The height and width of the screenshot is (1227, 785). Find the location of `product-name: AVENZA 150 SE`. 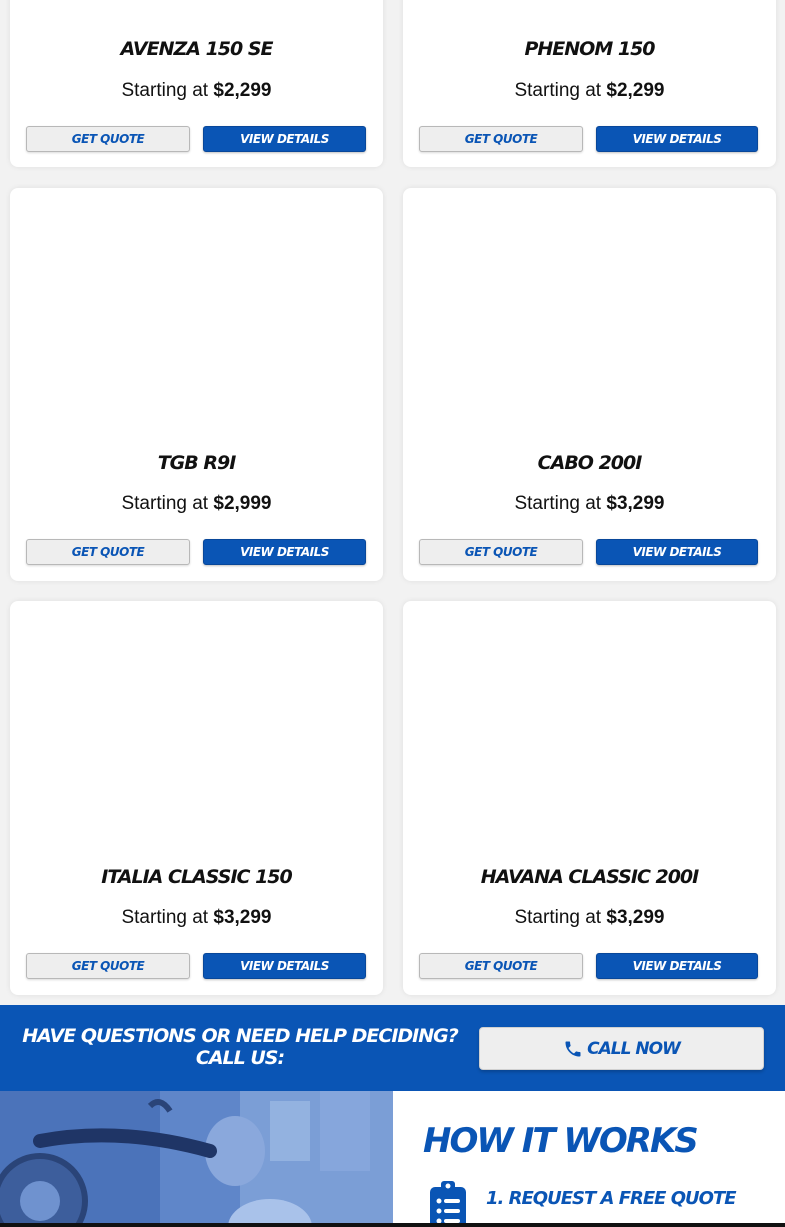

product-name: AVENZA 150 SE is located at coordinates (196, 49).